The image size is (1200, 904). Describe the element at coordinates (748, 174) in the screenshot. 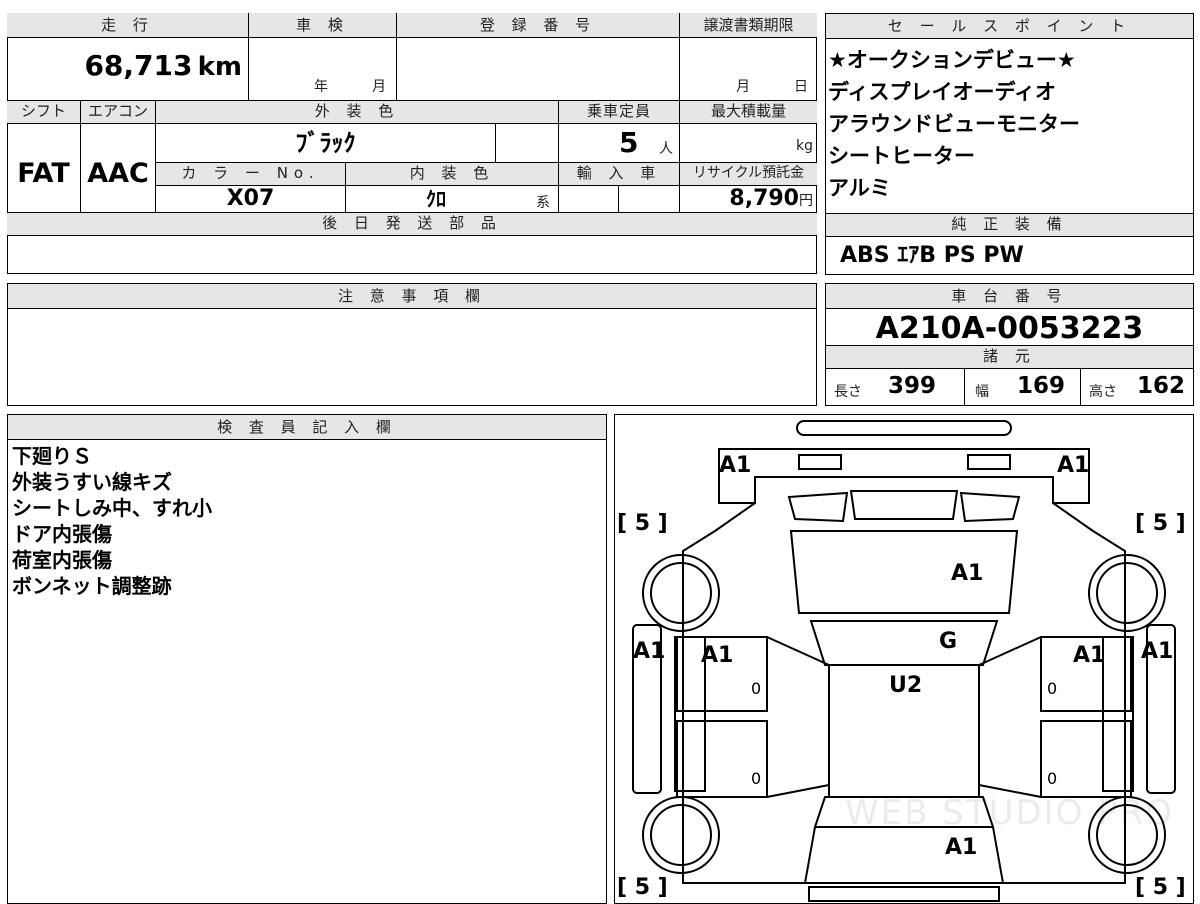

I see `recycle-label: リサイクル預託金` at that location.